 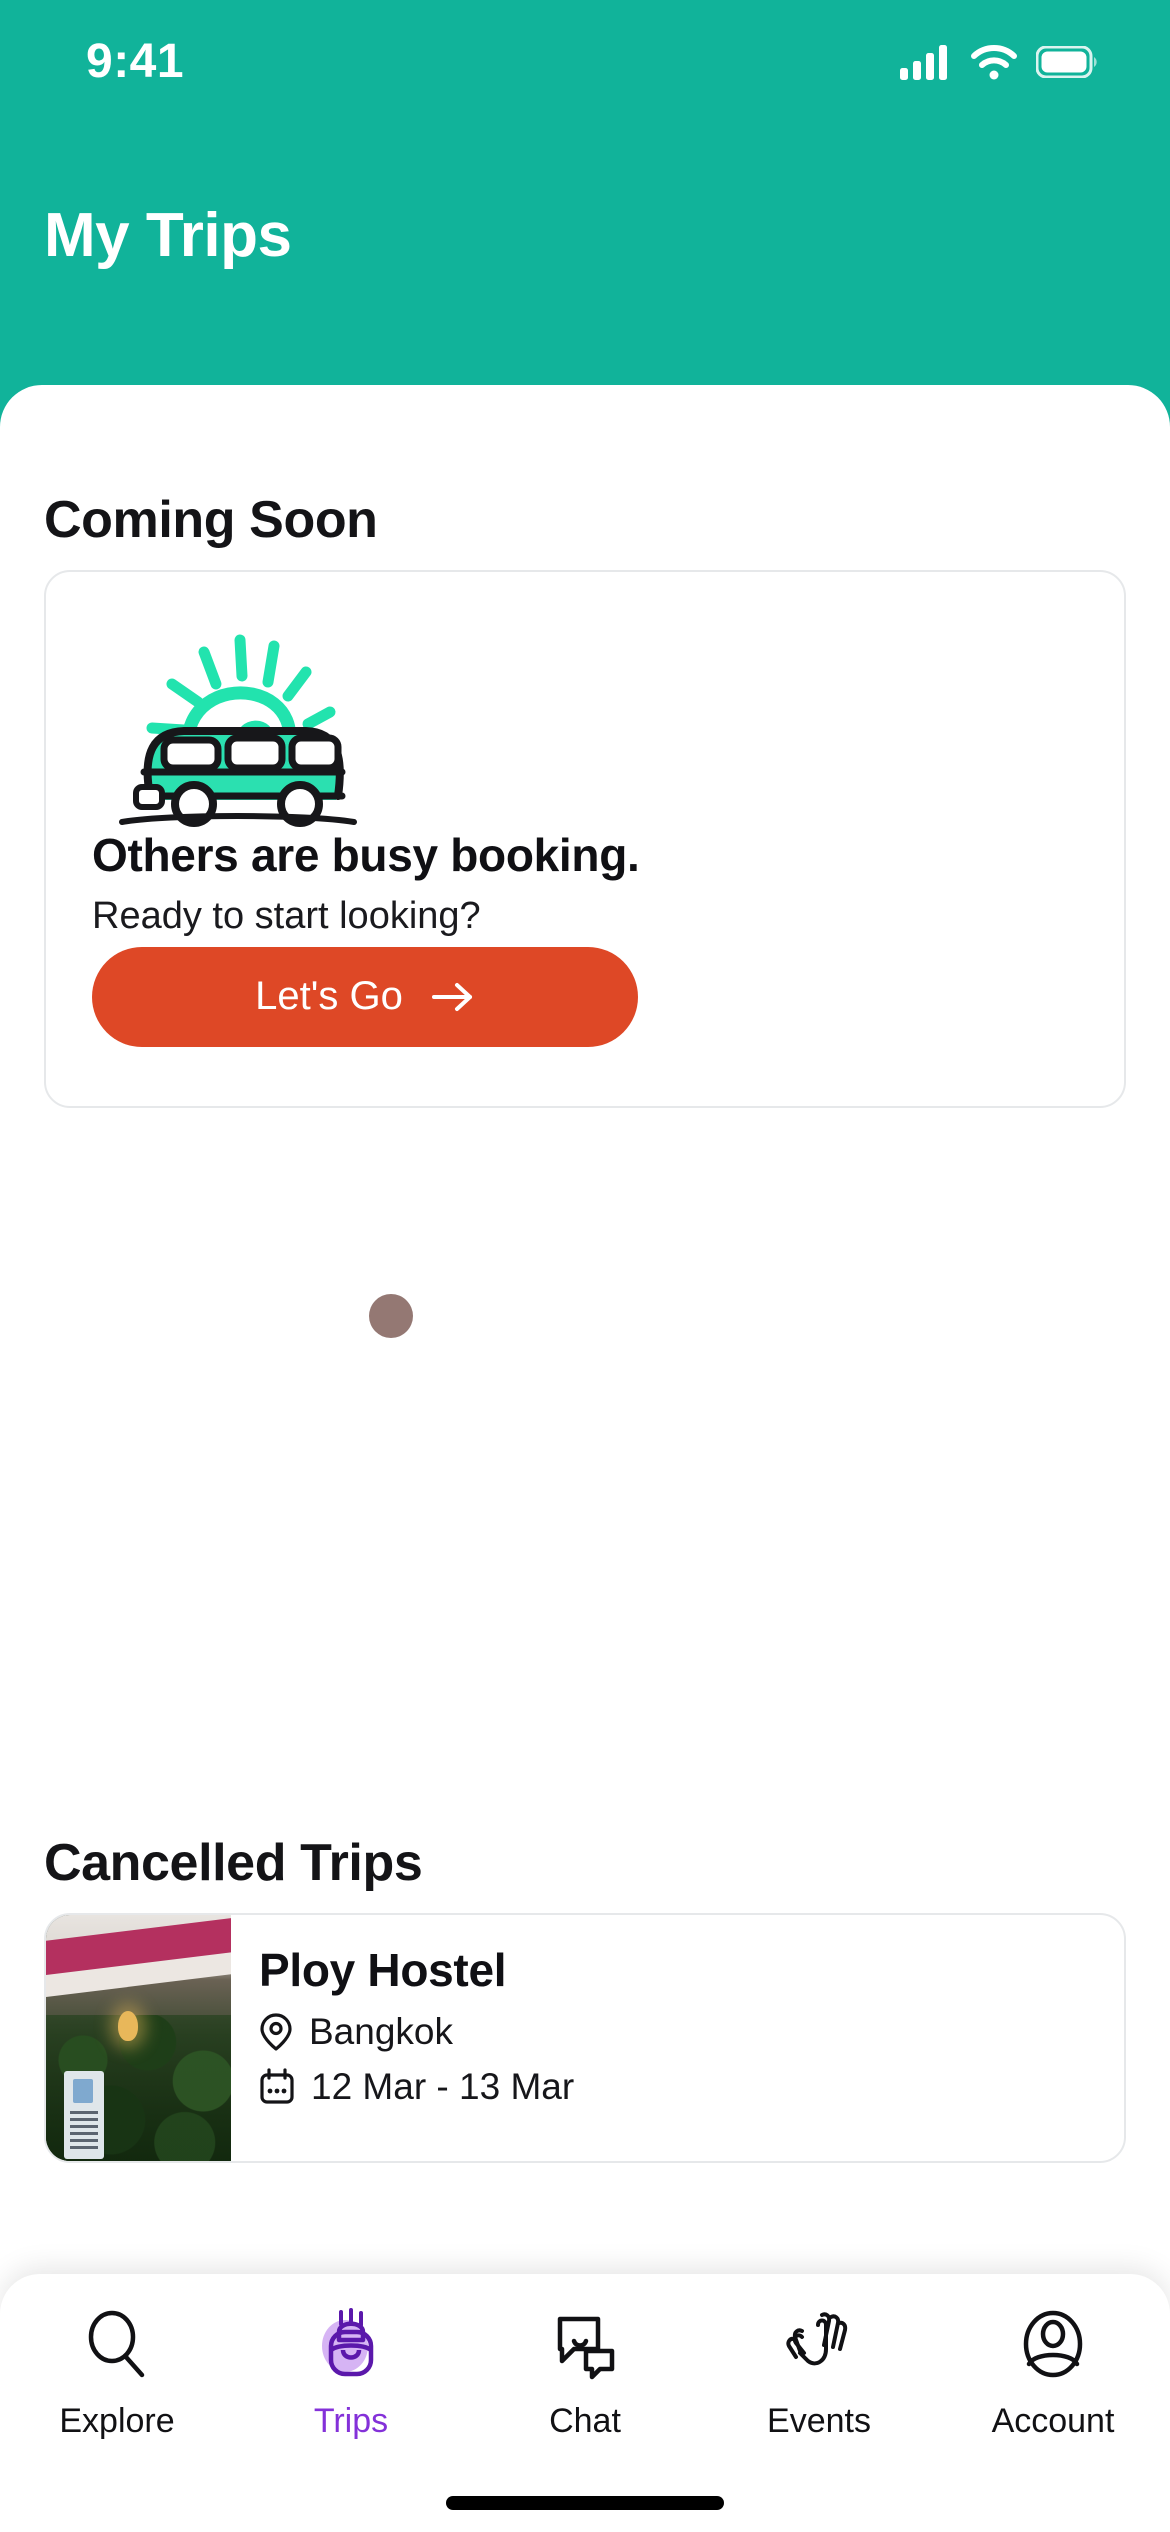 I want to click on wifi-icon, so click(x=994, y=62).